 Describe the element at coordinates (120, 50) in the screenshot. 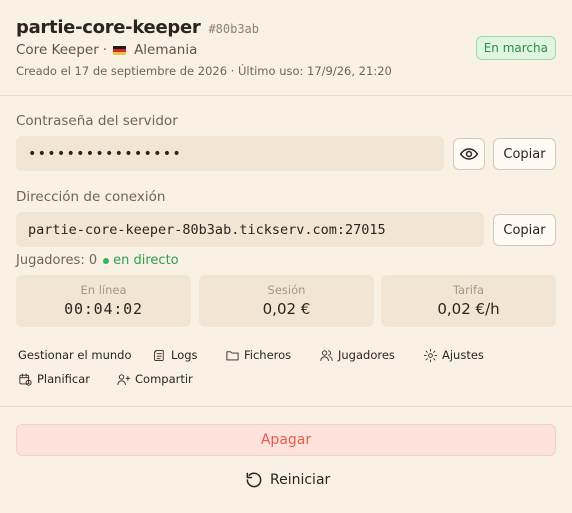

I see `germany-flag-icon` at that location.